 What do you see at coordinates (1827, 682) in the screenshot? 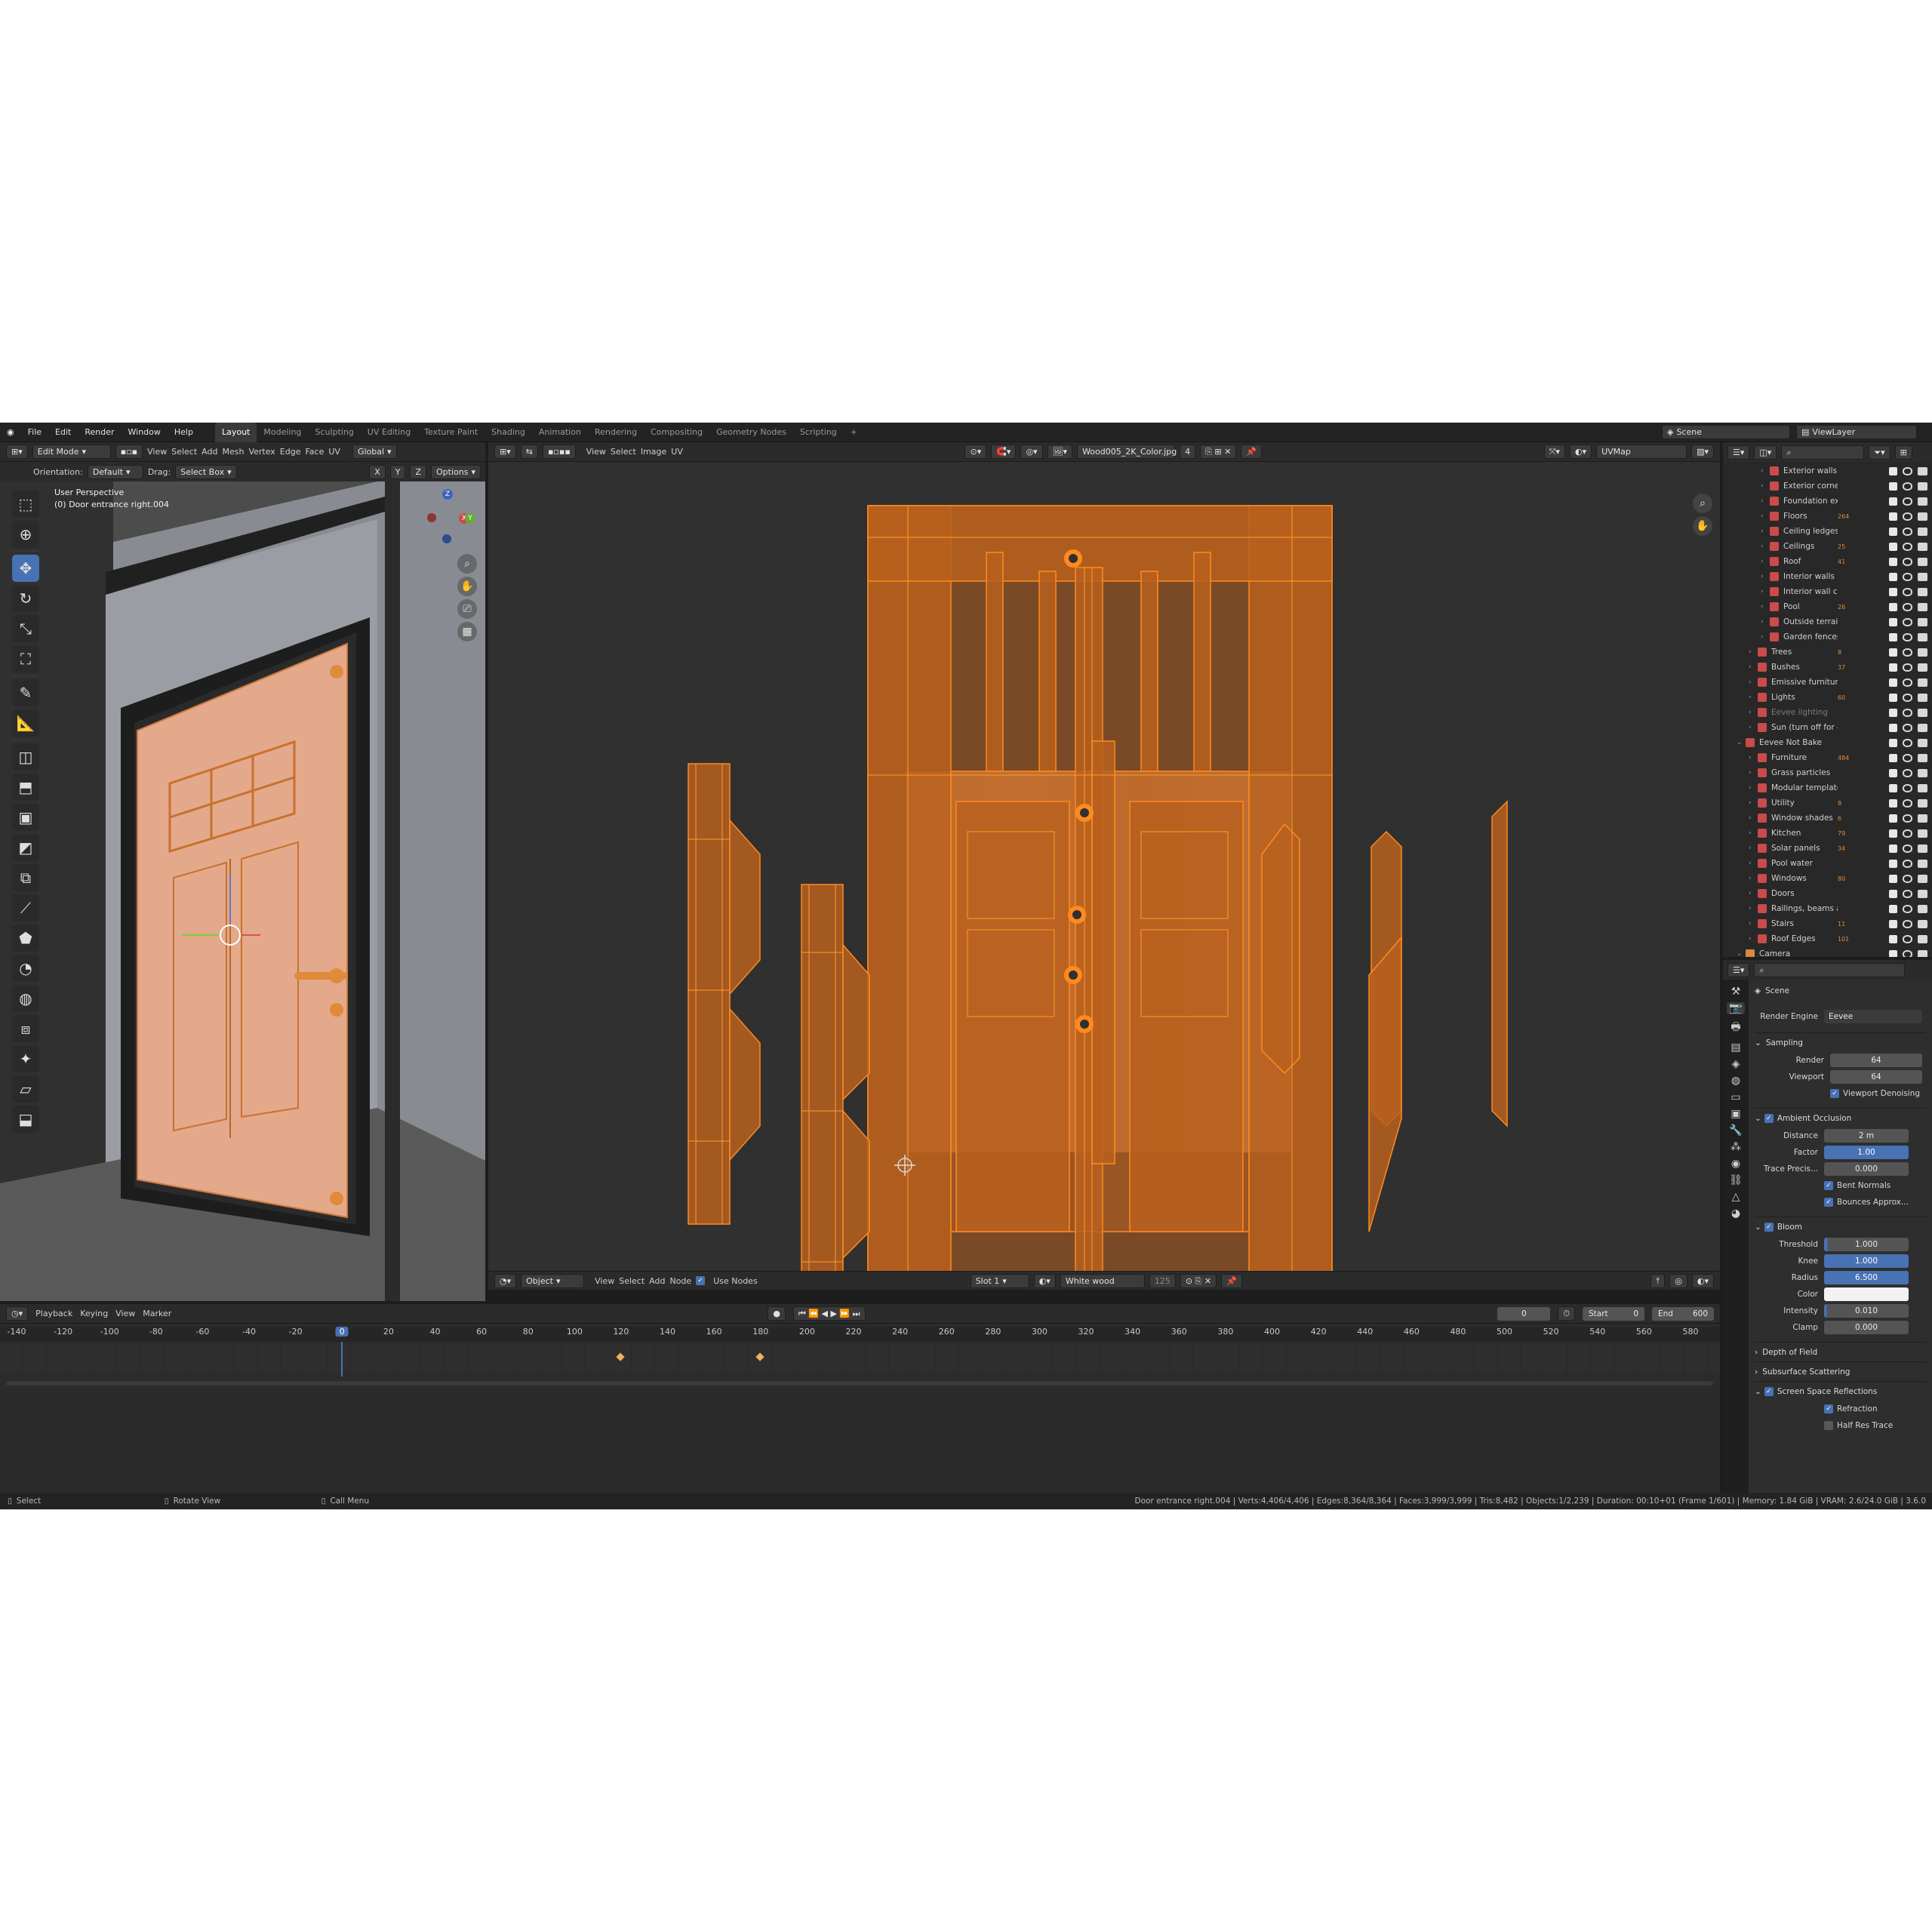
I see `outliner-item: › Emissive furniture` at bounding box center [1827, 682].